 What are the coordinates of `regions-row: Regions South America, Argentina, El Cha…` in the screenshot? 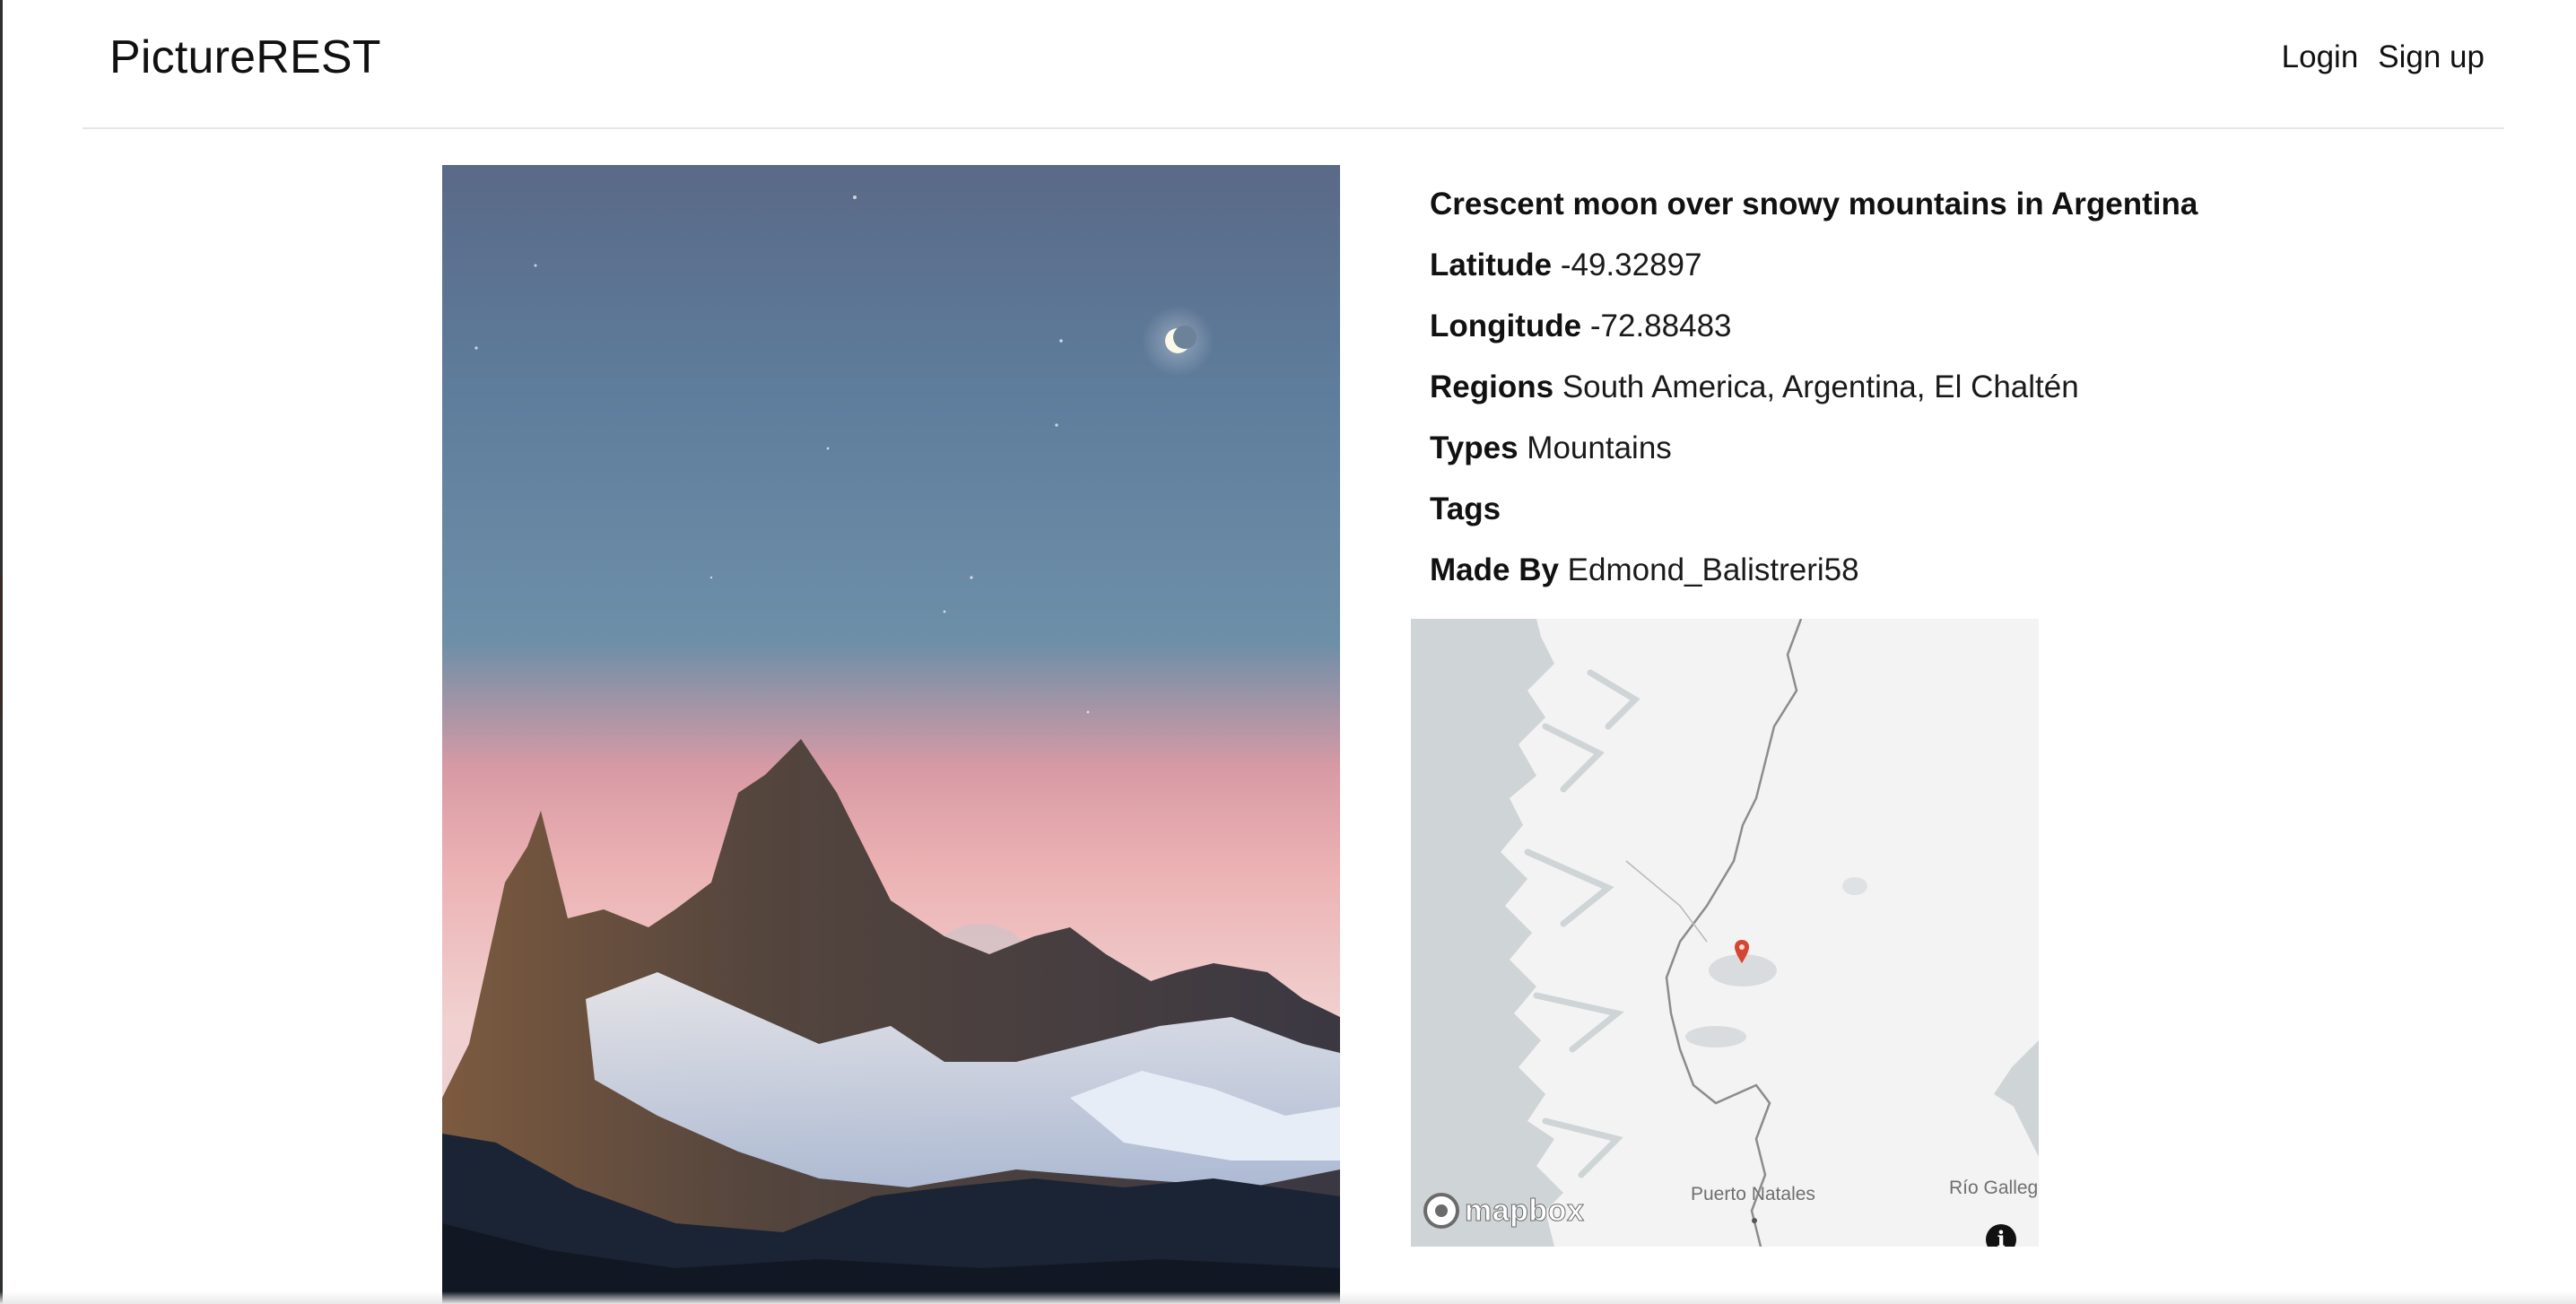 It's located at (1813, 395).